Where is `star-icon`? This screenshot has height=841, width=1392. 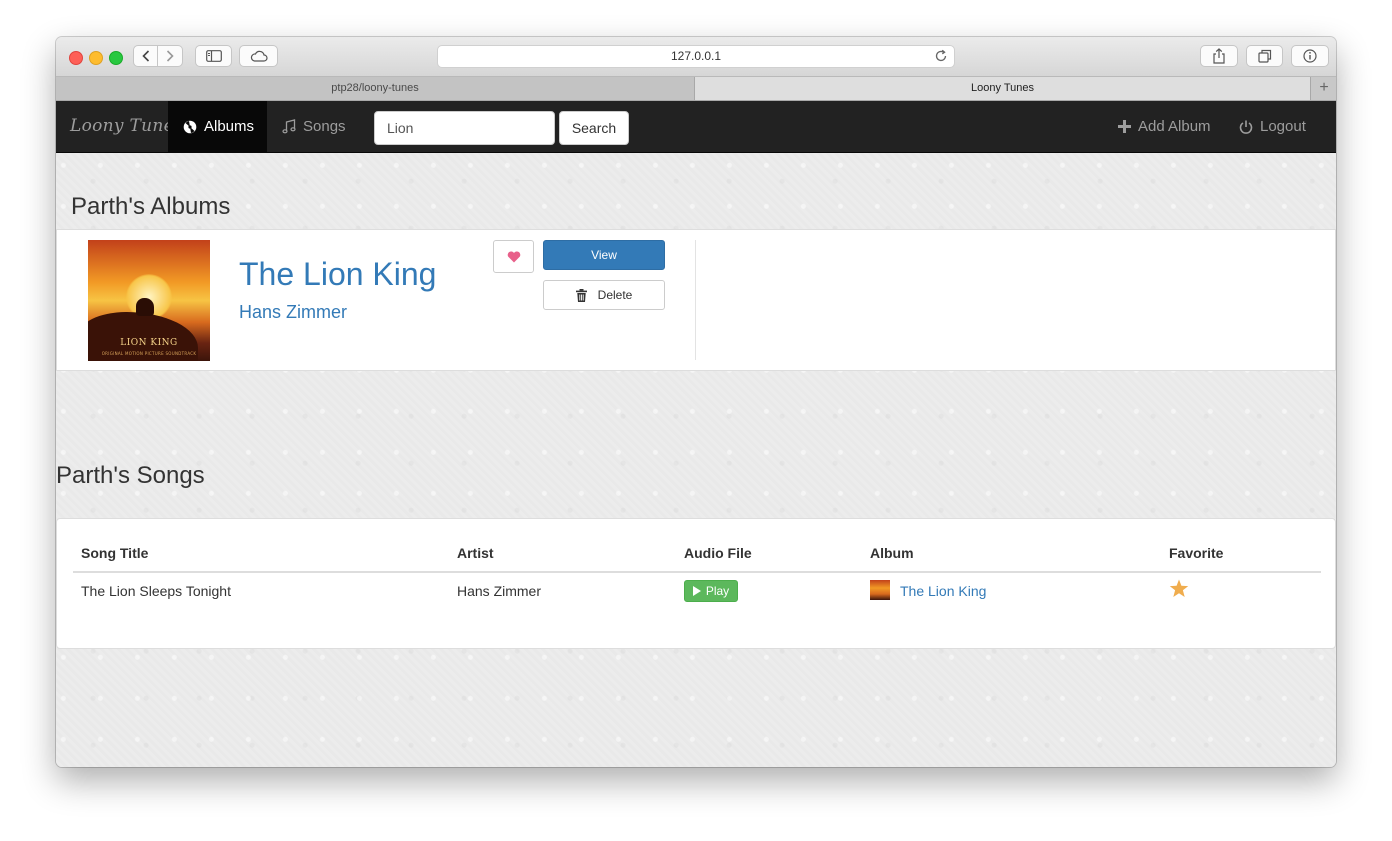 star-icon is located at coordinates (1179, 591).